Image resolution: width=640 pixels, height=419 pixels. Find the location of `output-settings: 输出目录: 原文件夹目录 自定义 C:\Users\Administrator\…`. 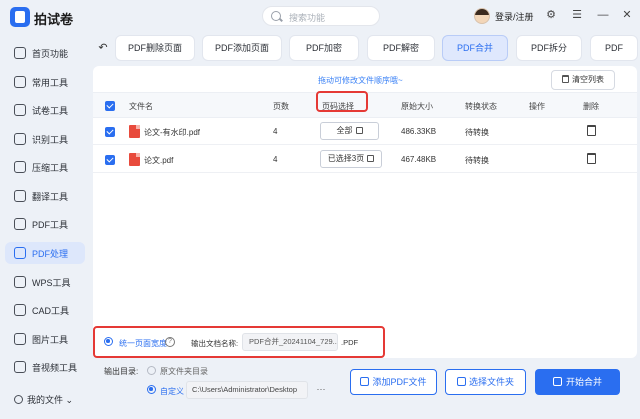

output-settings: 输出目录: 原文件夹目录 自定义 C:\Users\Administrator\… is located at coordinates (365, 388).